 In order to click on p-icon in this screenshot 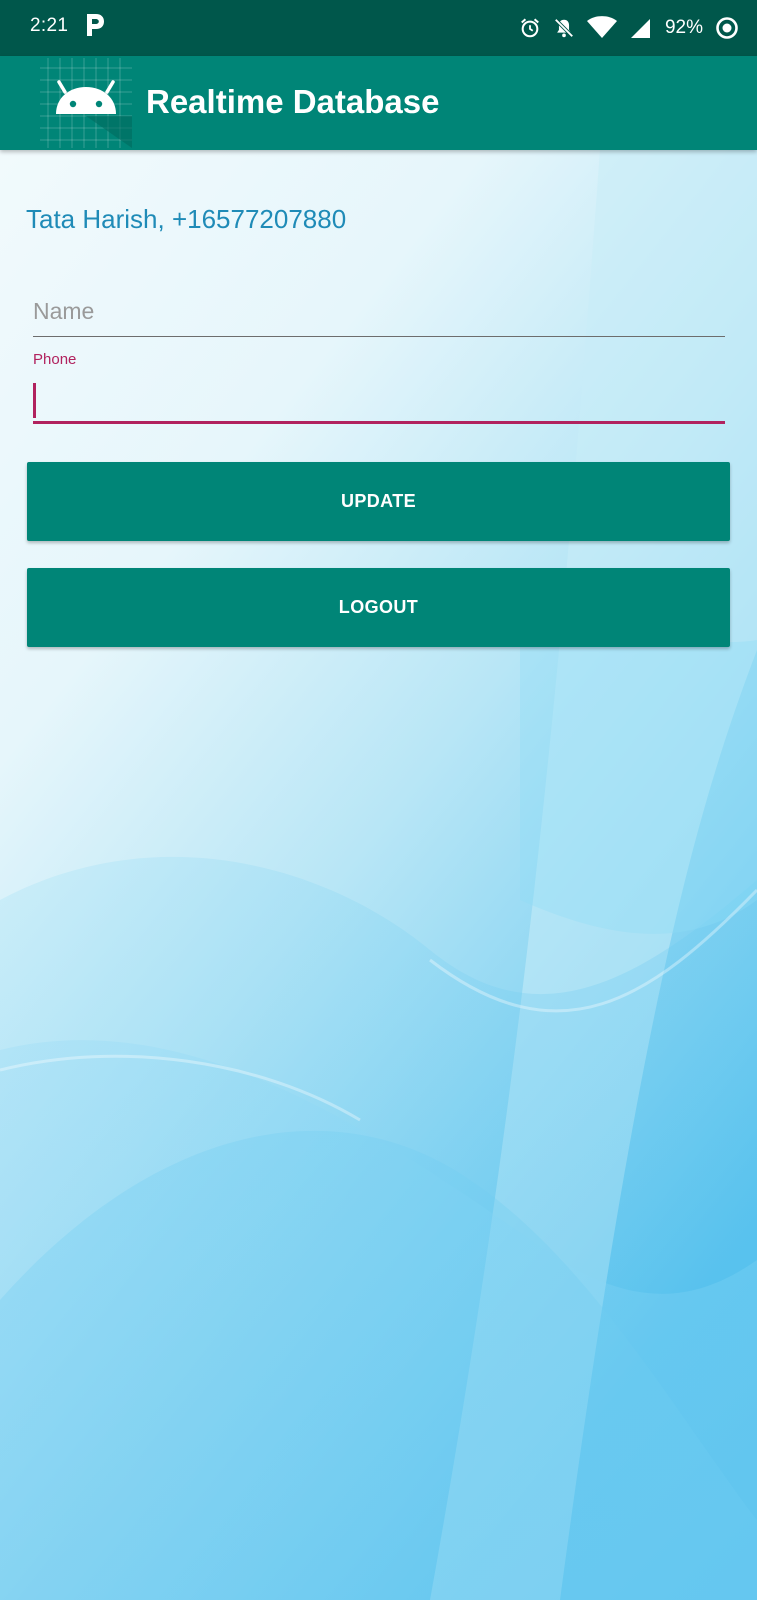, I will do `click(95, 25)`.